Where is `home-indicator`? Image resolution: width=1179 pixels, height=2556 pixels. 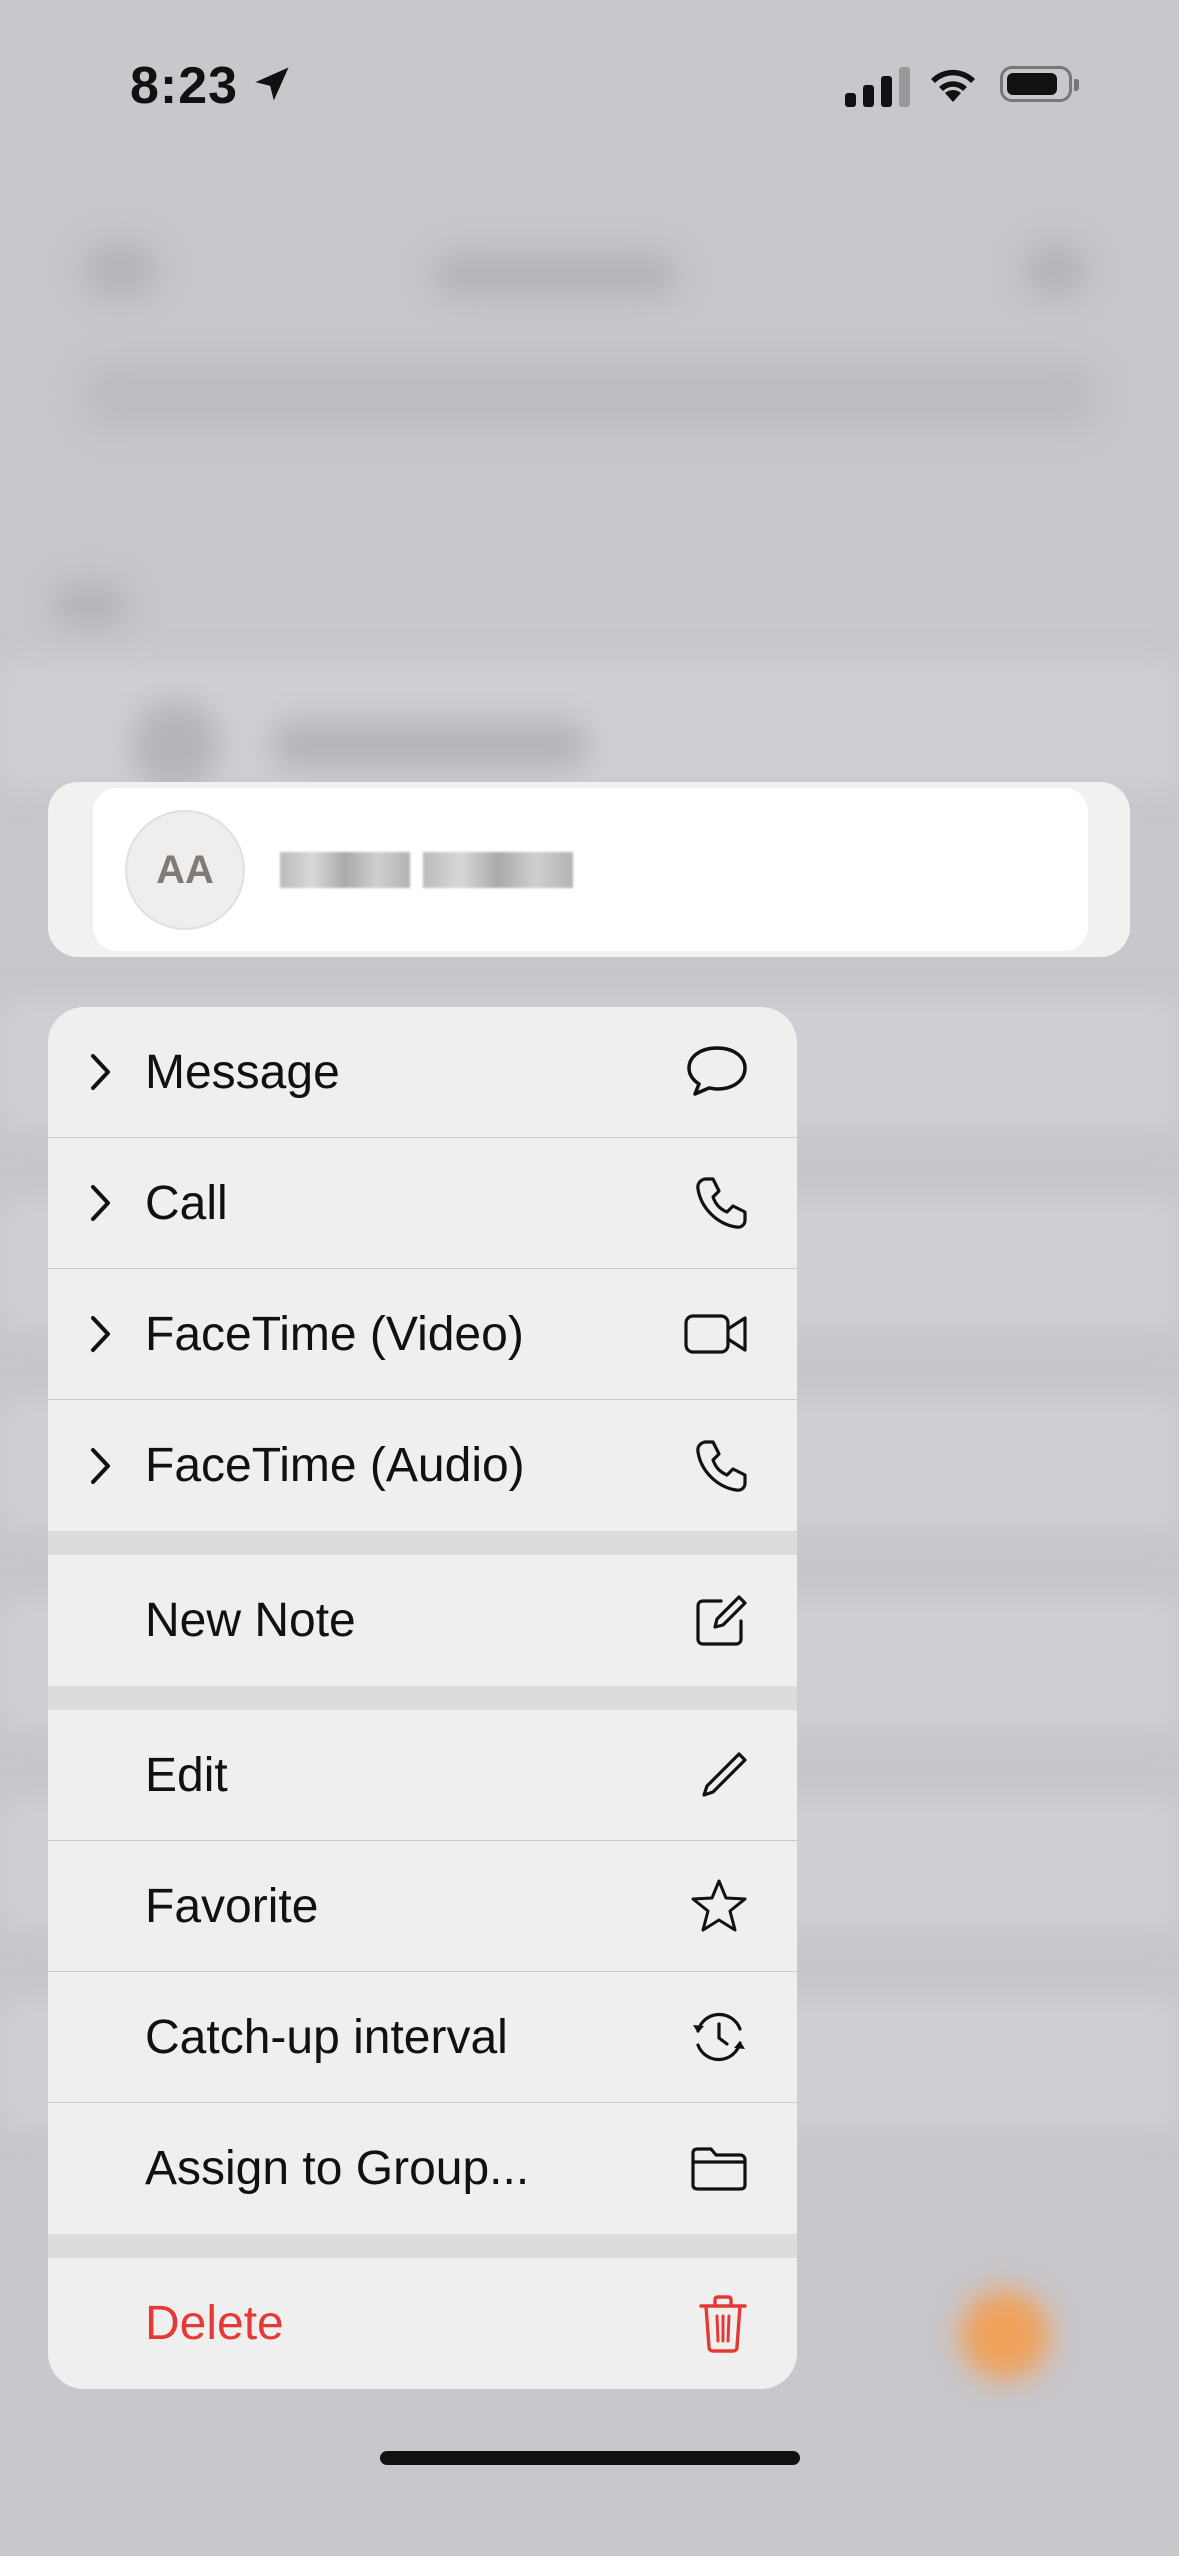
home-indicator is located at coordinates (590, 2458).